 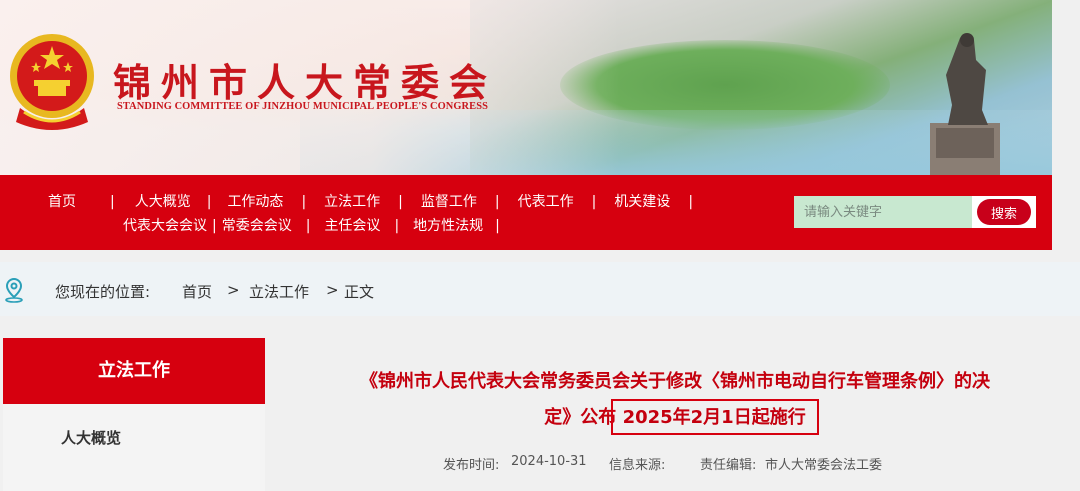 What do you see at coordinates (715, 417) in the screenshot?
I see `highlight-box` at bounding box center [715, 417].